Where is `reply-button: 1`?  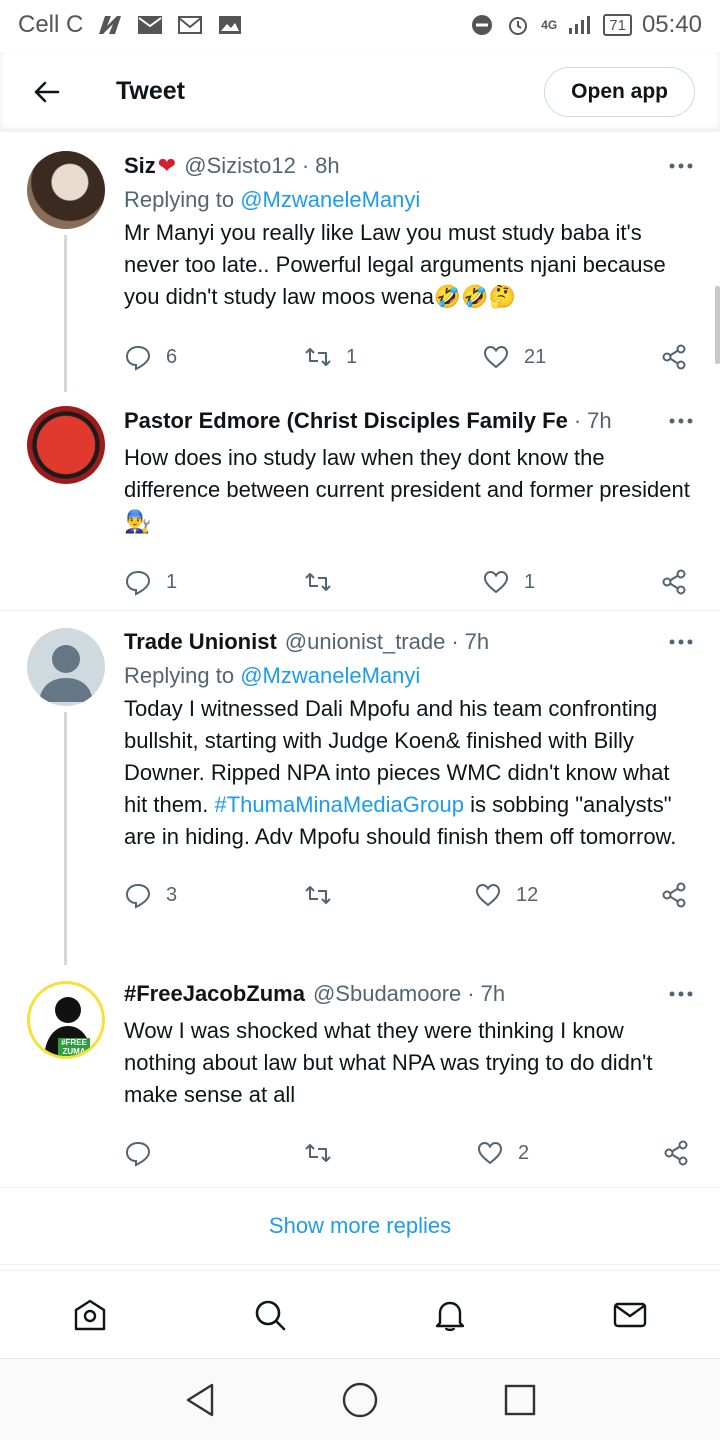
reply-button: 1 is located at coordinates (214, 582).